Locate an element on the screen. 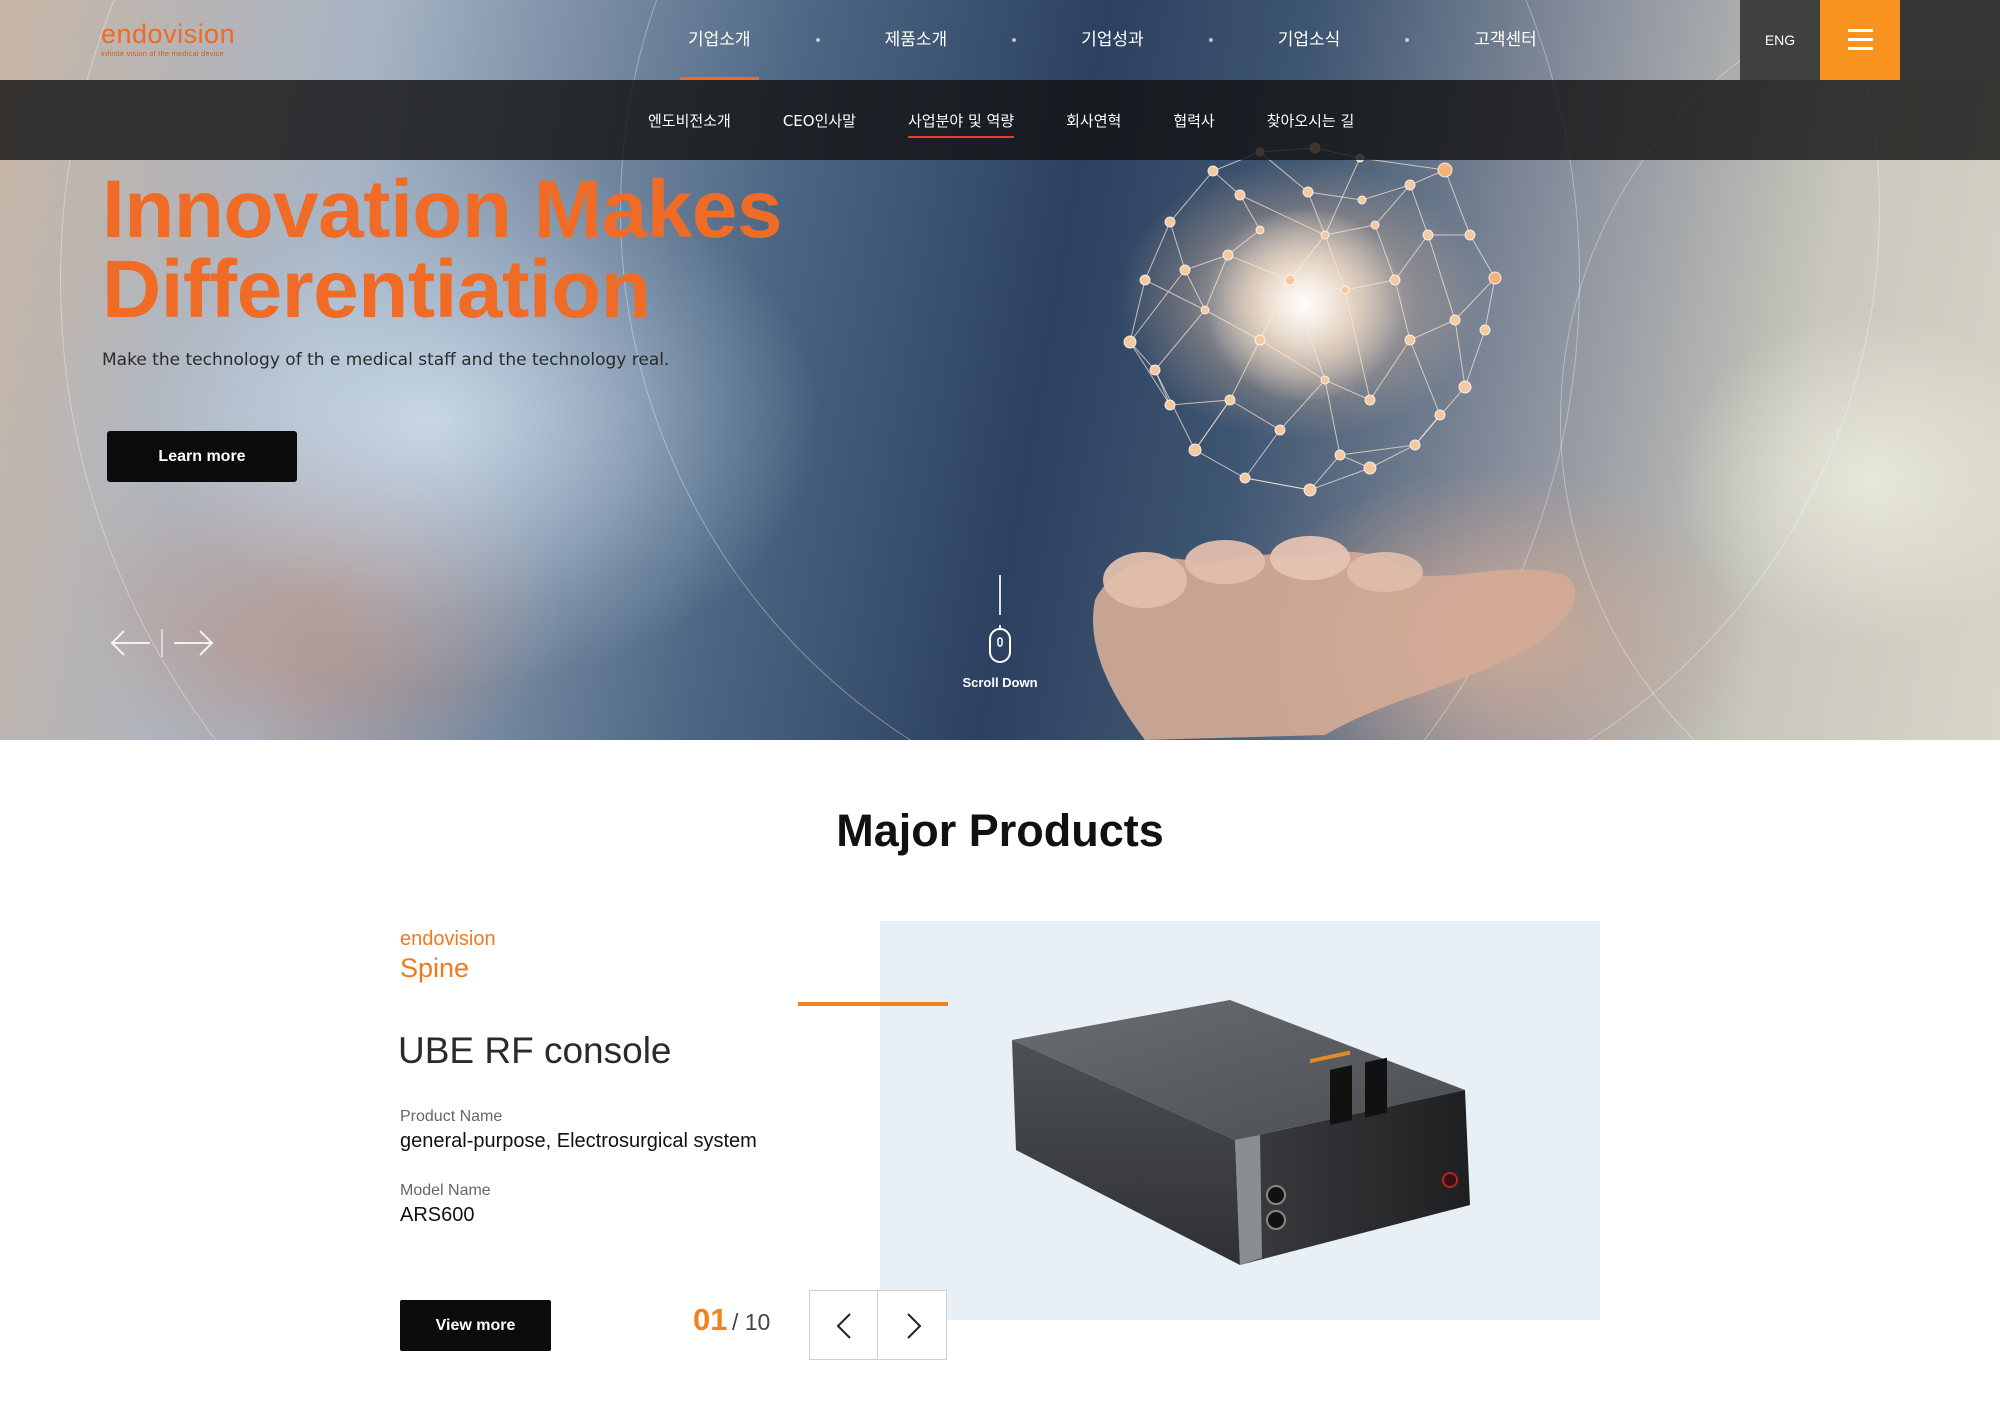 This screenshot has width=2000, height=1415. subnav-item-partners: 협력사 is located at coordinates (1193, 120).